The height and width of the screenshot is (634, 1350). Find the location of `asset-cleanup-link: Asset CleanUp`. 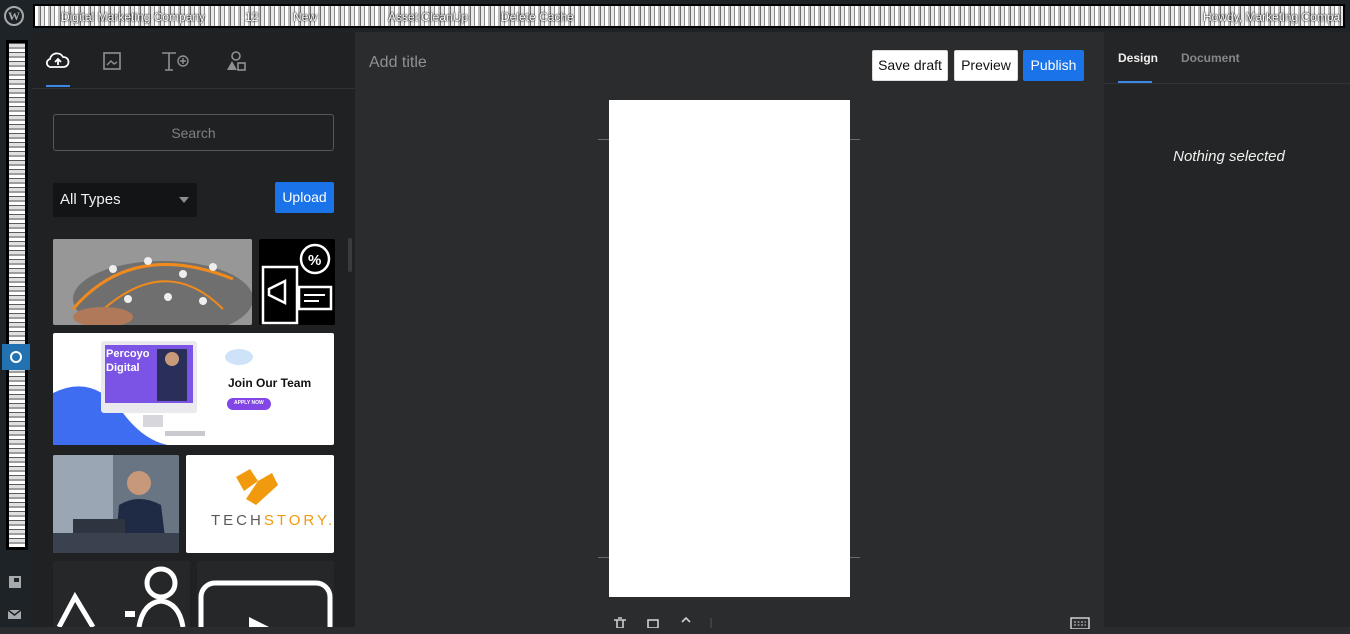

asset-cleanup-link: Asset CleanUp is located at coordinates (428, 17).